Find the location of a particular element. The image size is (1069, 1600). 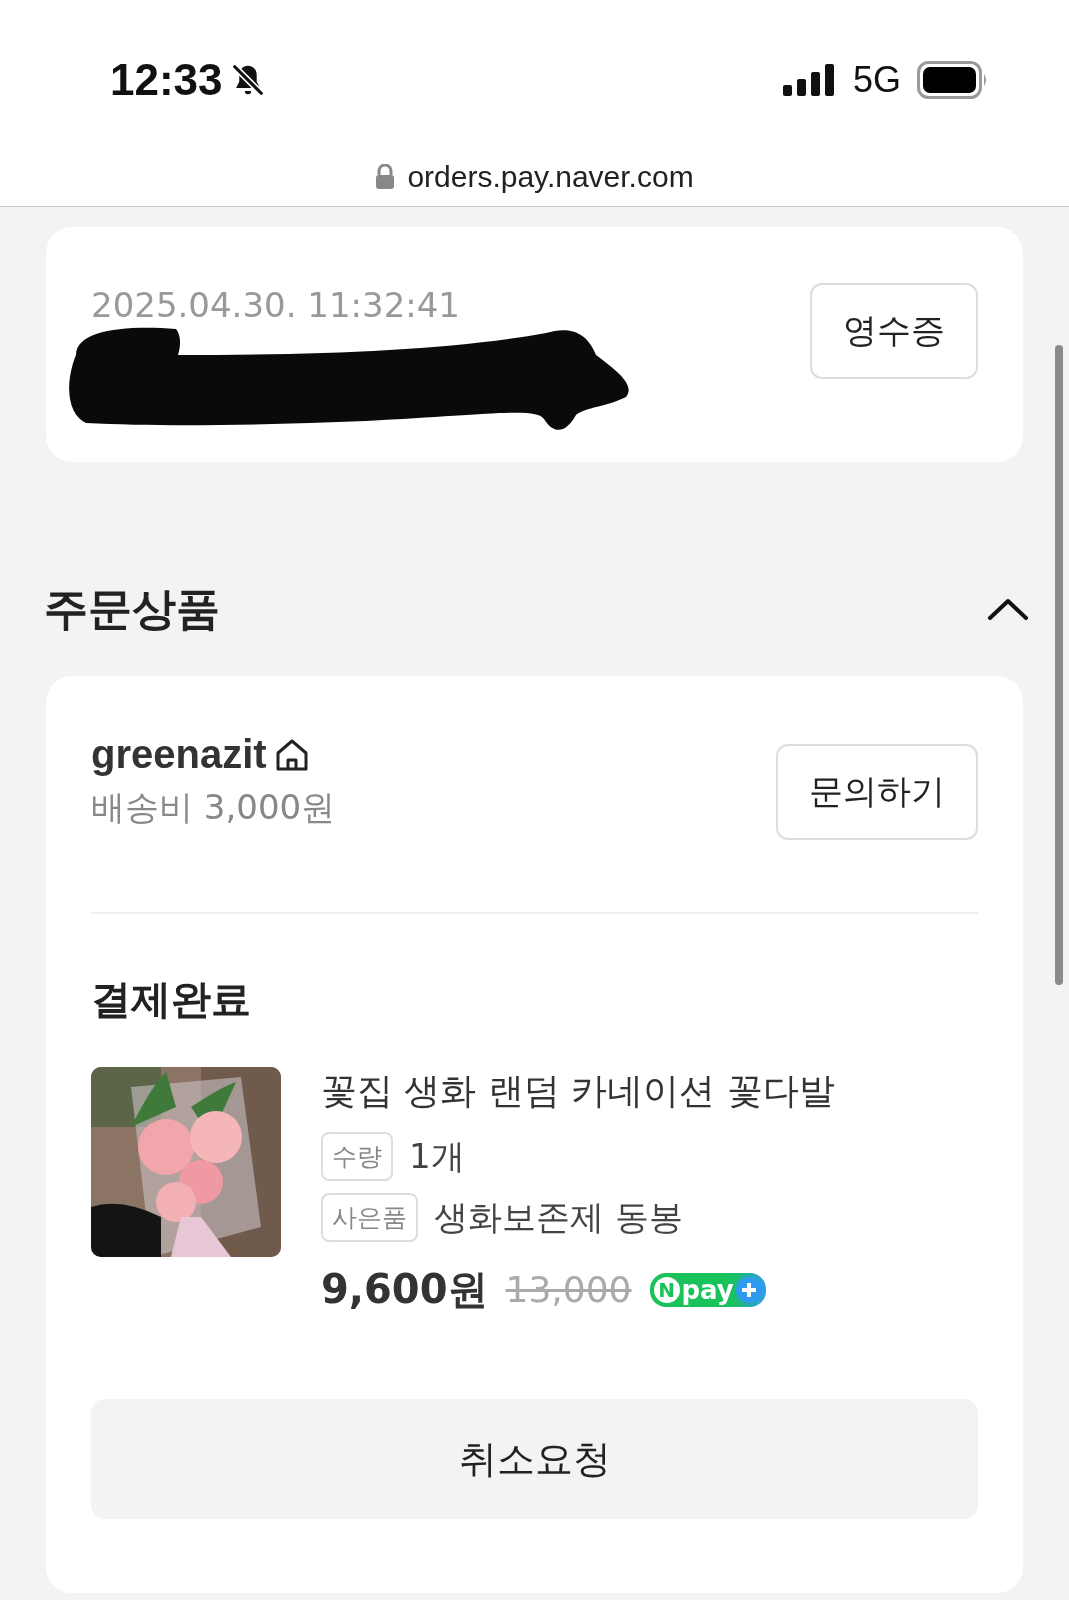

sale-price: 9,600원 is located at coordinates (404, 1289).